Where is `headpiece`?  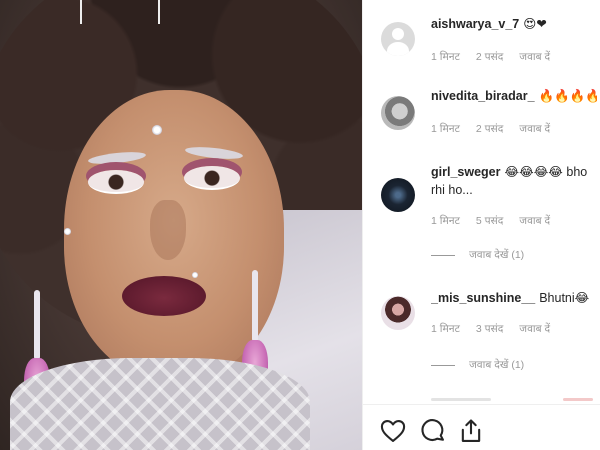 headpiece is located at coordinates (120, 12).